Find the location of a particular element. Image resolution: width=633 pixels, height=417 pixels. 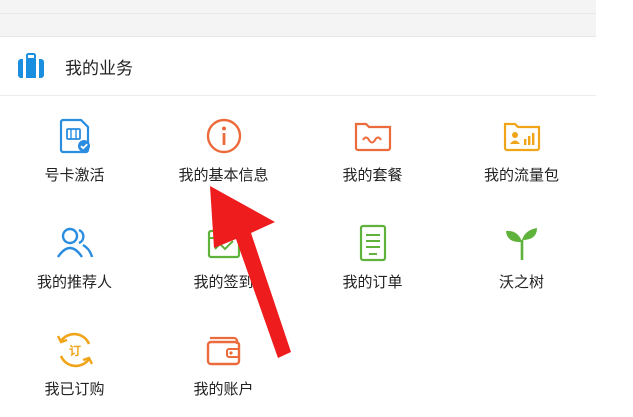

tile-basic-info: 我的基本信息 is located at coordinates (223, 146).